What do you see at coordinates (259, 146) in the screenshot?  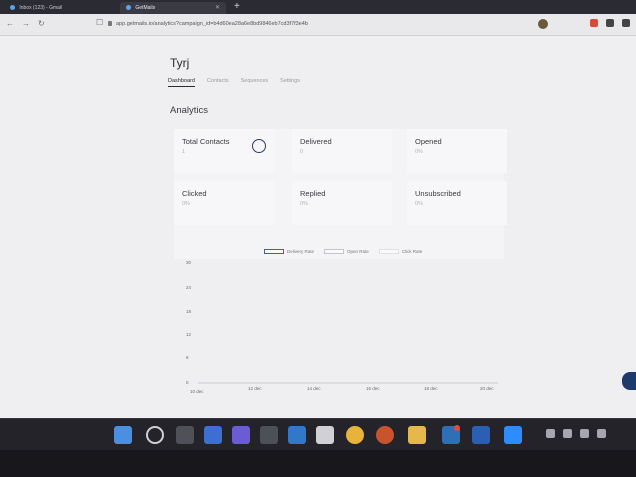 I see `loading-spinner-icon` at bounding box center [259, 146].